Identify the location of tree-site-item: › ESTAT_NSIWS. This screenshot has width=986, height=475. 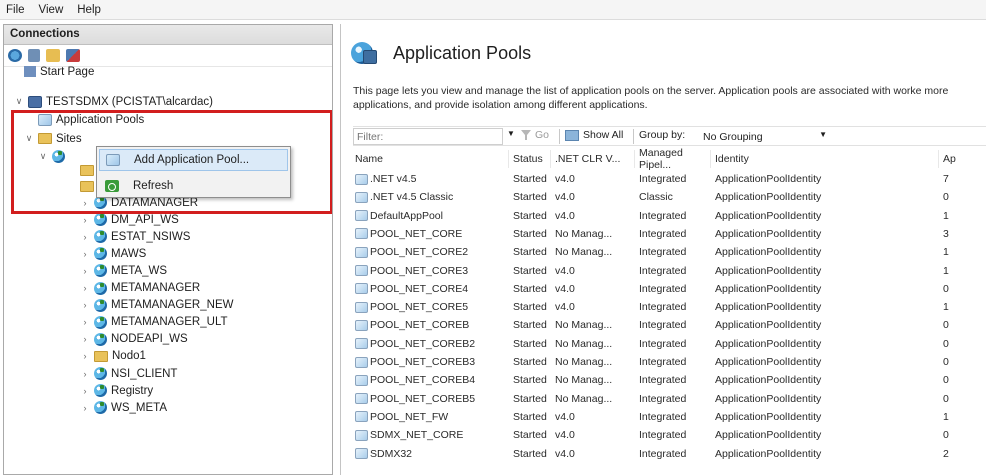
(135, 236).